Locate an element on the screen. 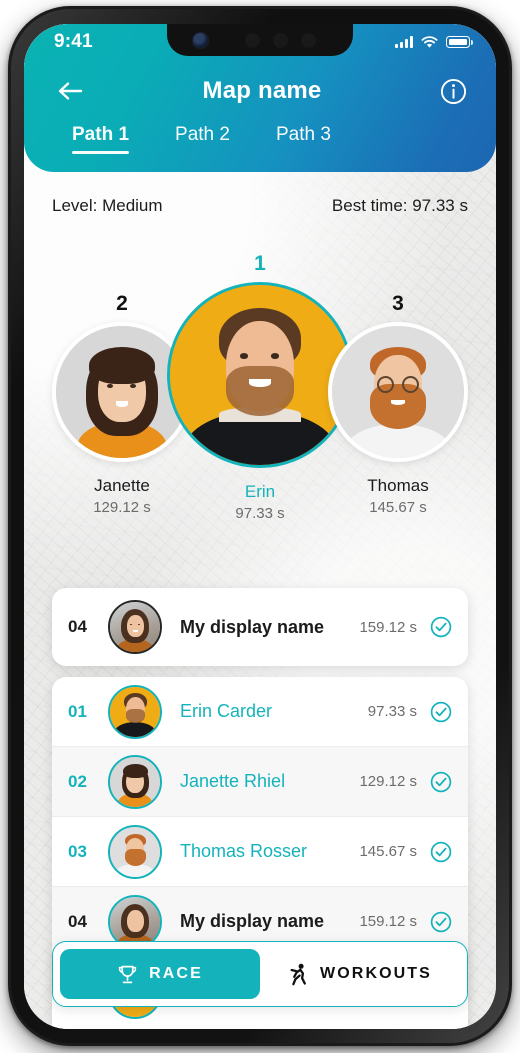 Image resolution: width=520 pixels, height=1053 pixels. page-title: Map name is located at coordinates (262, 90).